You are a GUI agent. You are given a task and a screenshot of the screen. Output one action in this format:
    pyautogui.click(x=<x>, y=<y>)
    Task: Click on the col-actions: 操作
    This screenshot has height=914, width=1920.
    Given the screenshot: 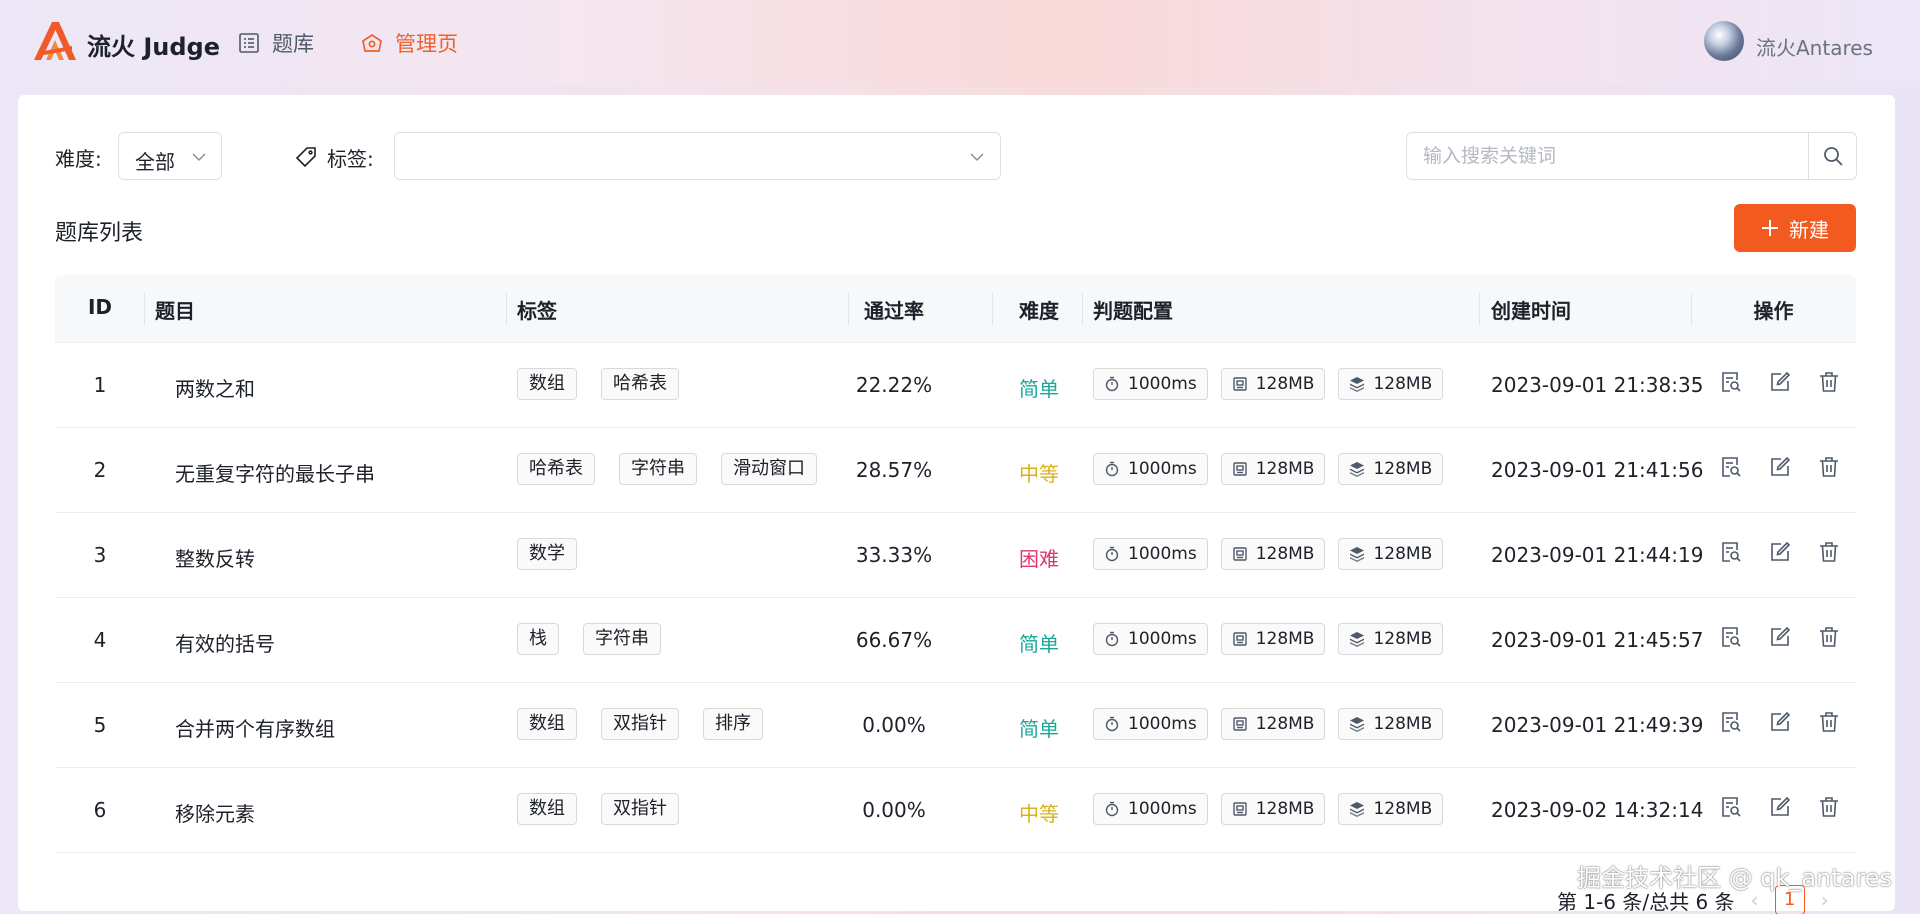 What is the action you would take?
    pyautogui.click(x=1773, y=309)
    